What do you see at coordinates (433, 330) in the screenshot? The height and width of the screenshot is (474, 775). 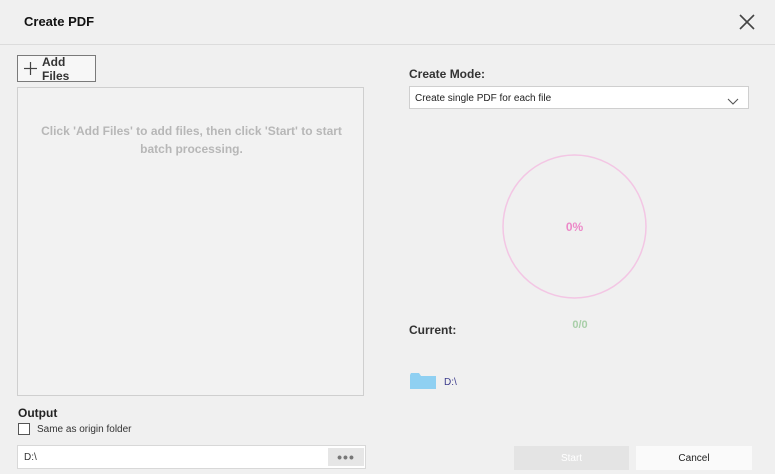 I see `current-label: Current:` at bounding box center [433, 330].